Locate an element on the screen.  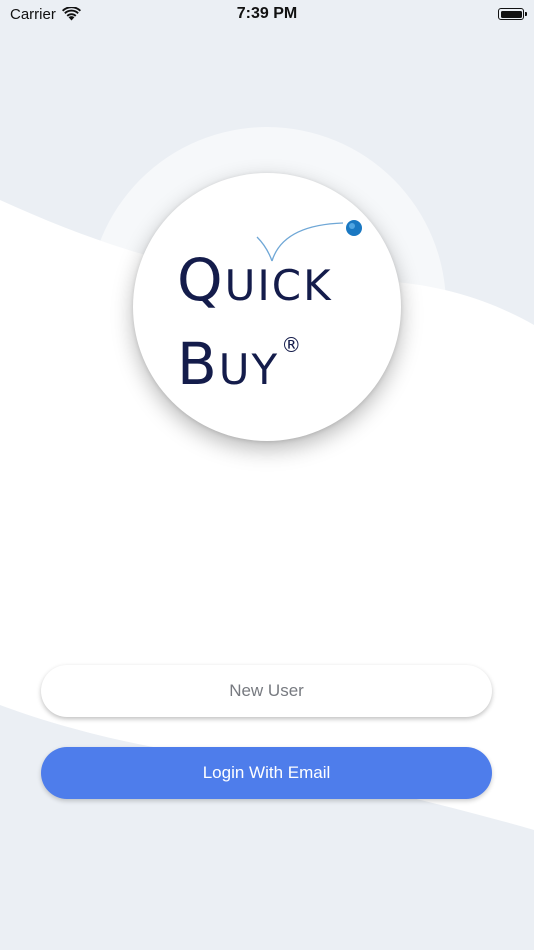
logo-text-quick: QUICK is located at coordinates (255, 280).